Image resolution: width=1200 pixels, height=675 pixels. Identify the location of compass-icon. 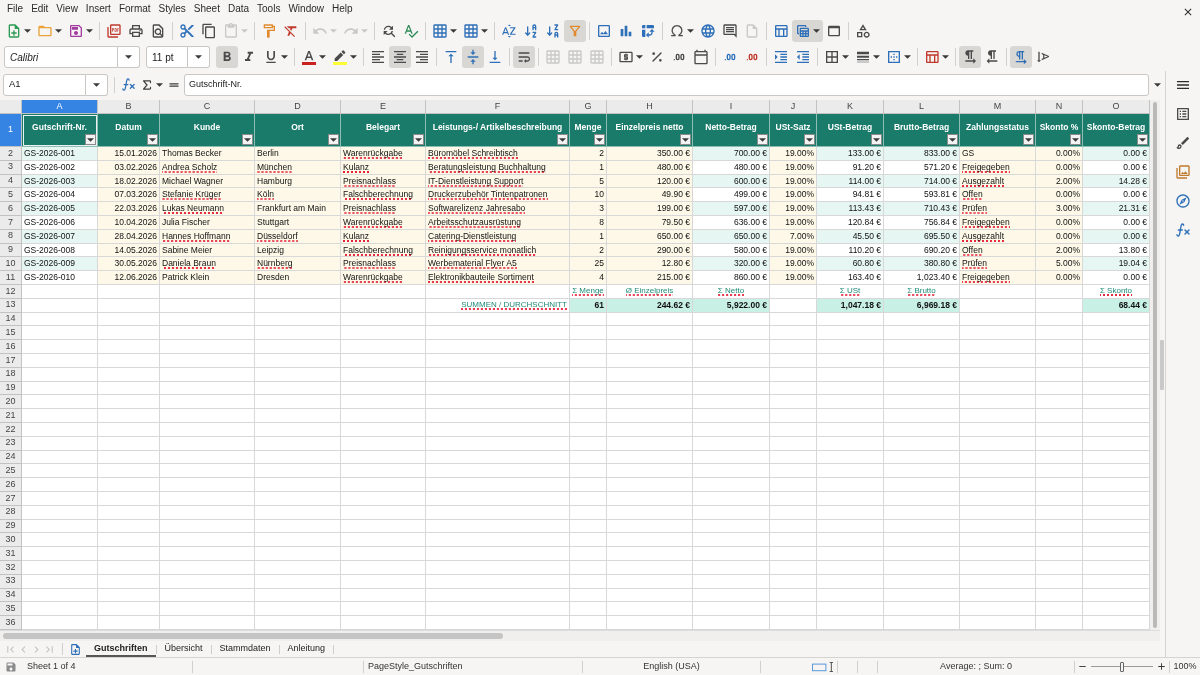
(1183, 201).